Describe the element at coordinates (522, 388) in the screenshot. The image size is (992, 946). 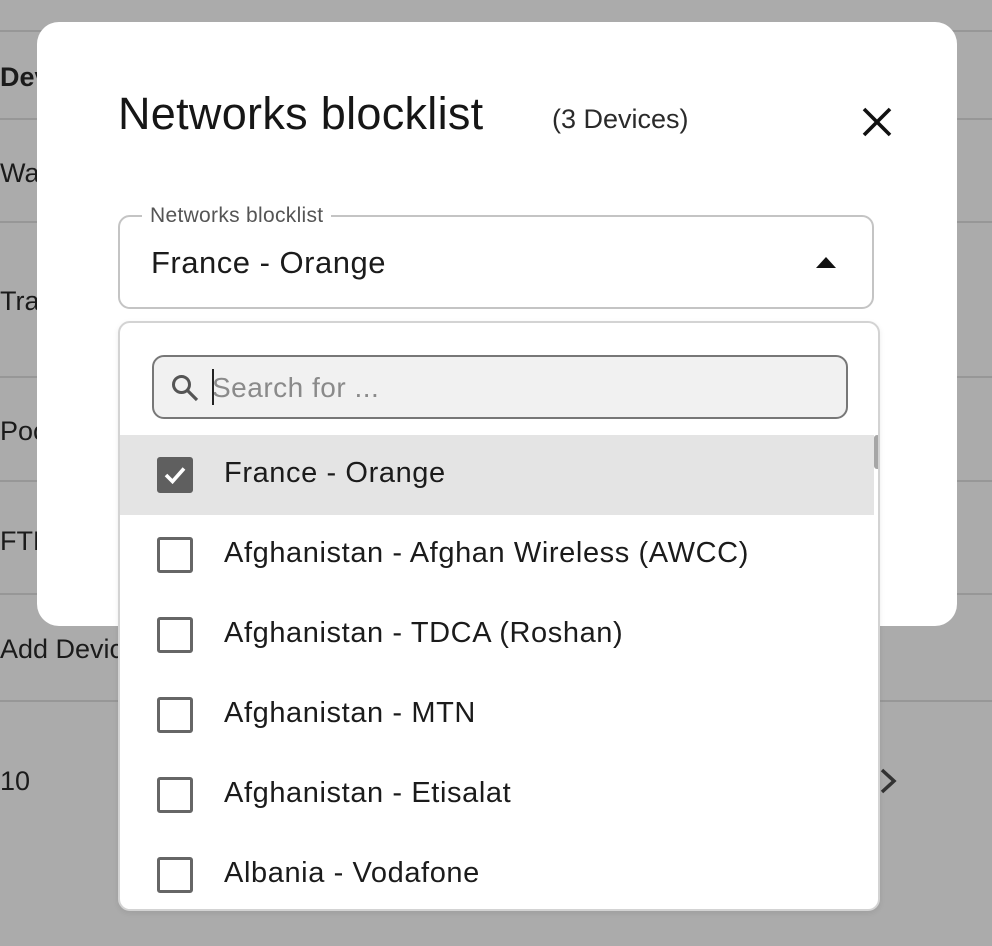
I see `search-input` at that location.